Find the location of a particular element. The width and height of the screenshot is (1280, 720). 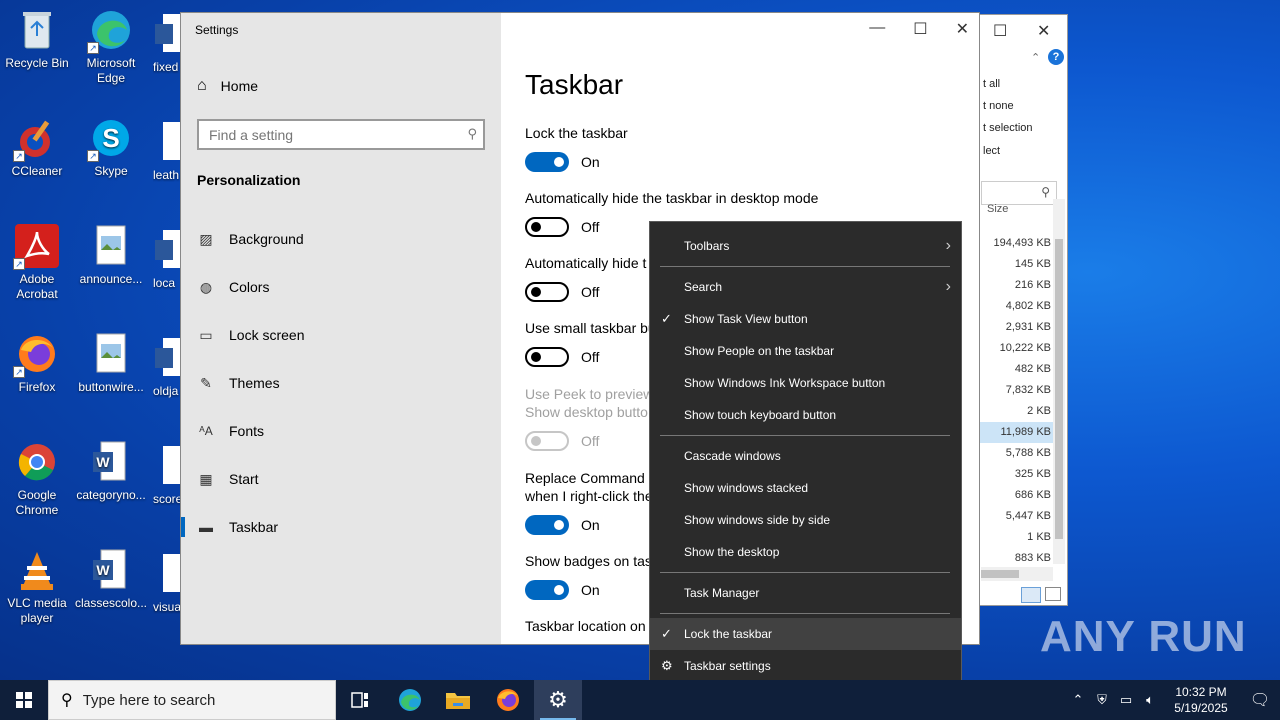

desktop-icon-partial: leath is located at coordinates (168, 151).